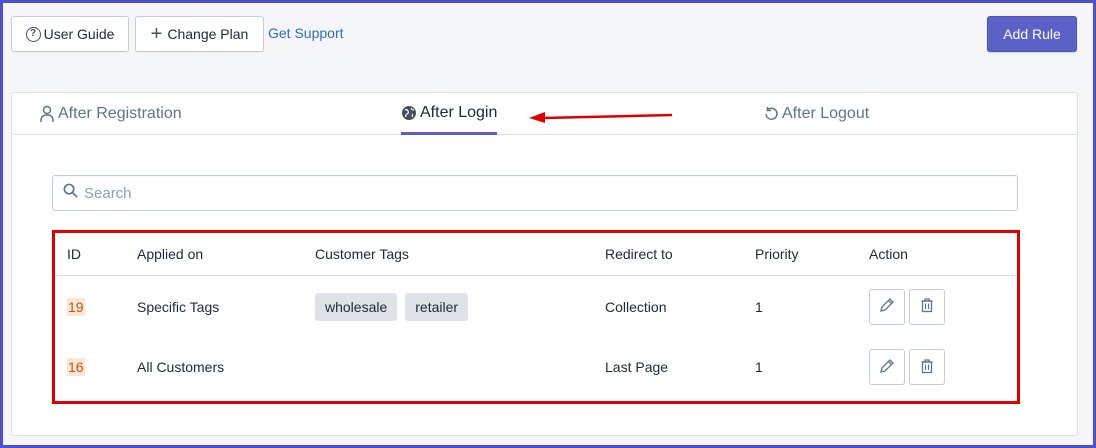 The width and height of the screenshot is (1096, 448). I want to click on customer-tag: retailer, so click(437, 306).